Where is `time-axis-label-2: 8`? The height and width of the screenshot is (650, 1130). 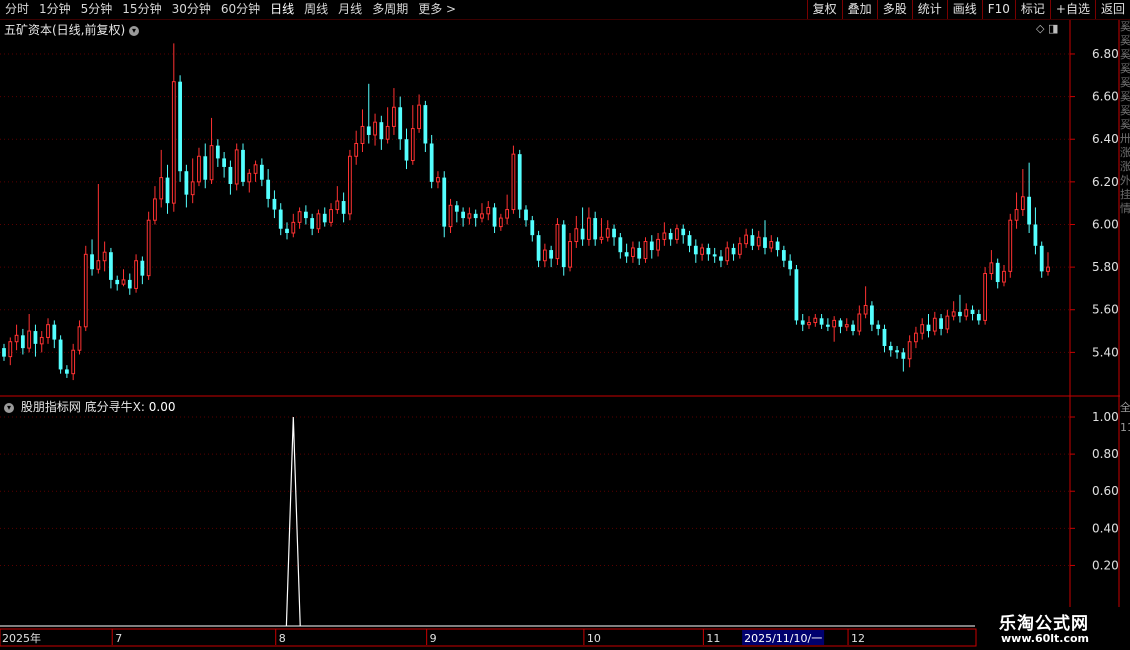 time-axis-label-2: 8 is located at coordinates (282, 638).